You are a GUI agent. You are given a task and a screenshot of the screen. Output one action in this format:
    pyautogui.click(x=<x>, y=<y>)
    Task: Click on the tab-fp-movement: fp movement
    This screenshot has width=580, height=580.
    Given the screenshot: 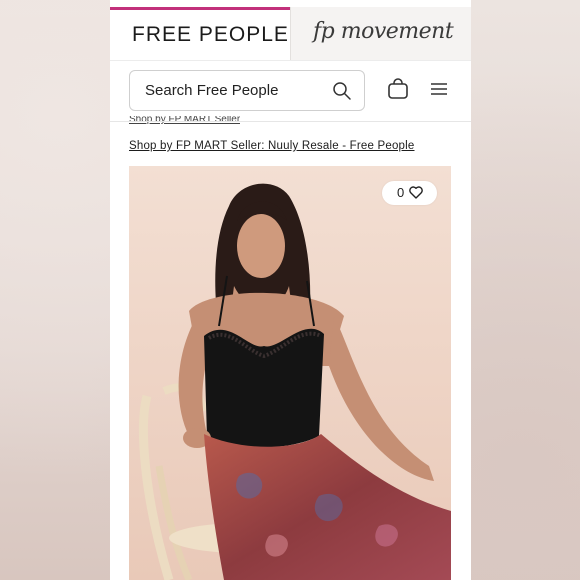 What is the action you would take?
    pyautogui.click(x=380, y=33)
    